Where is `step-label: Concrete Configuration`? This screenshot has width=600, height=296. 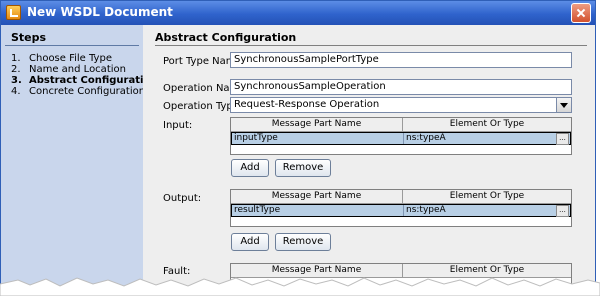
step-label: Concrete Configuration is located at coordinates (87, 91).